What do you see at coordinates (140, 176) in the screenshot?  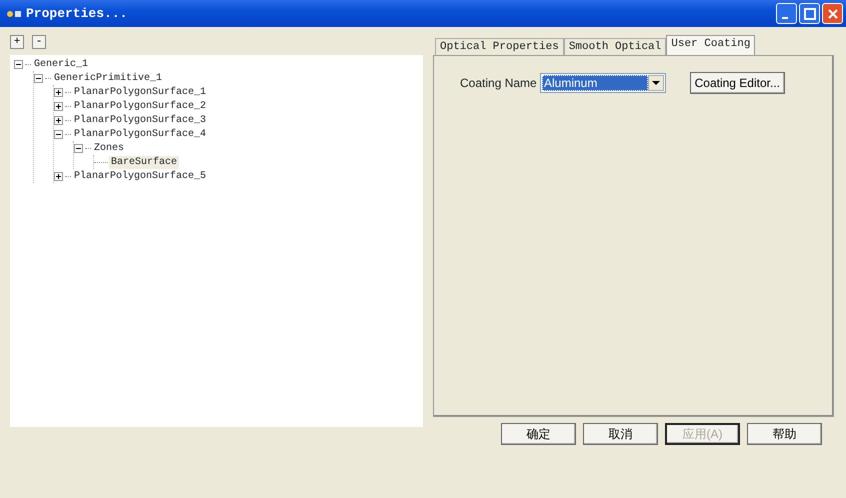 I see `tree-item: PlanarPolygonSurface_5` at bounding box center [140, 176].